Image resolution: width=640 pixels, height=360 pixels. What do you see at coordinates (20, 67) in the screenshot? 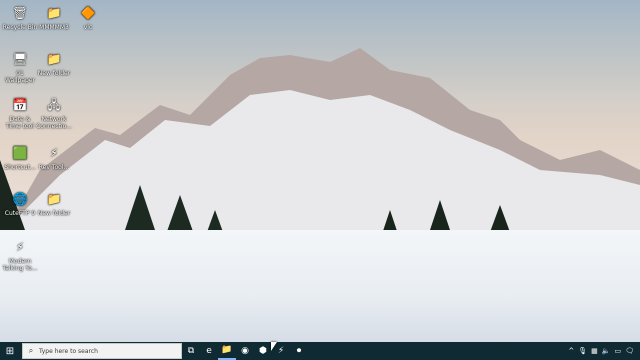
I see `wallpaper-folder-icon: 🖥 01 Wallpaper` at bounding box center [20, 67].